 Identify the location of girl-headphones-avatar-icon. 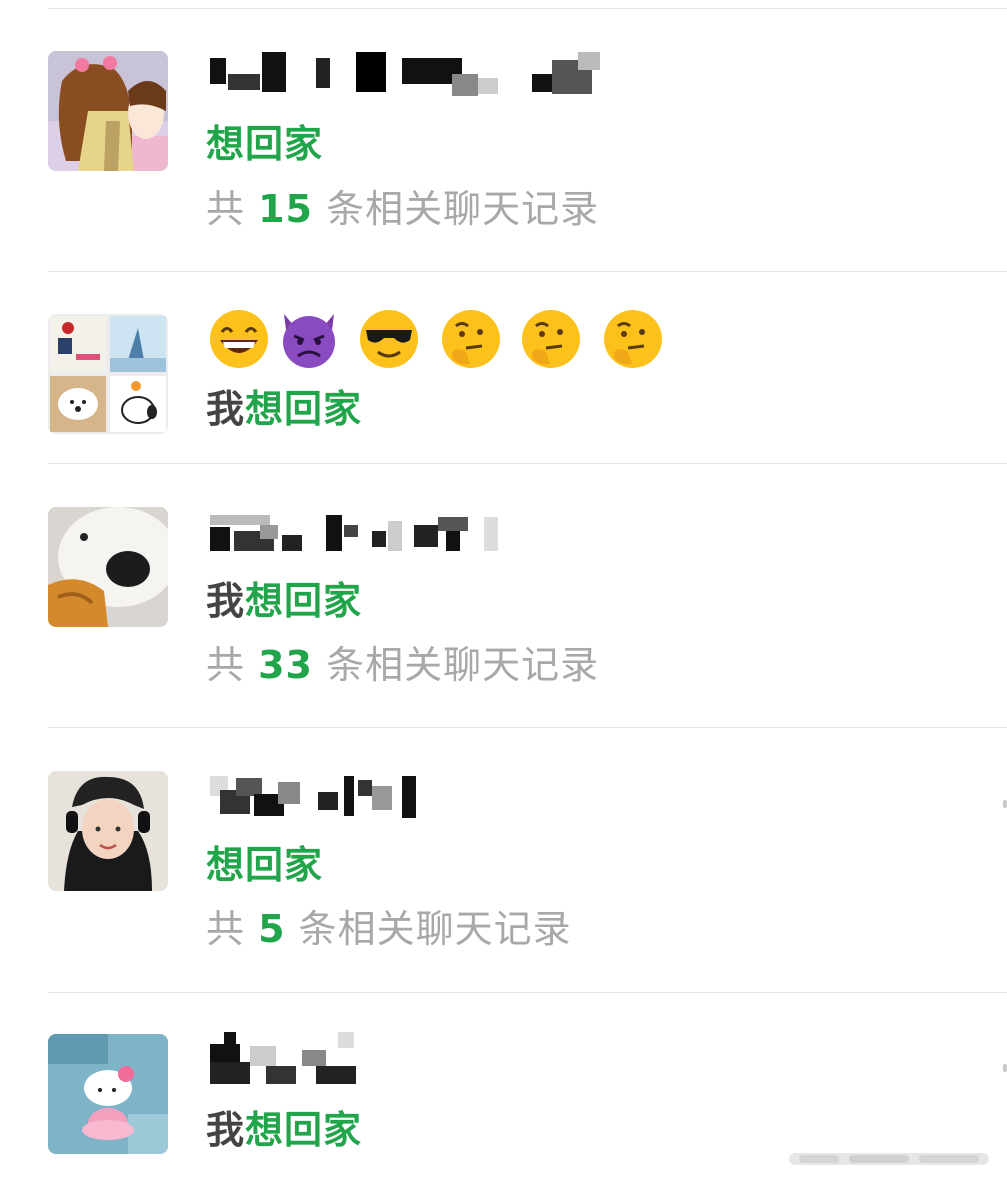
(108, 831).